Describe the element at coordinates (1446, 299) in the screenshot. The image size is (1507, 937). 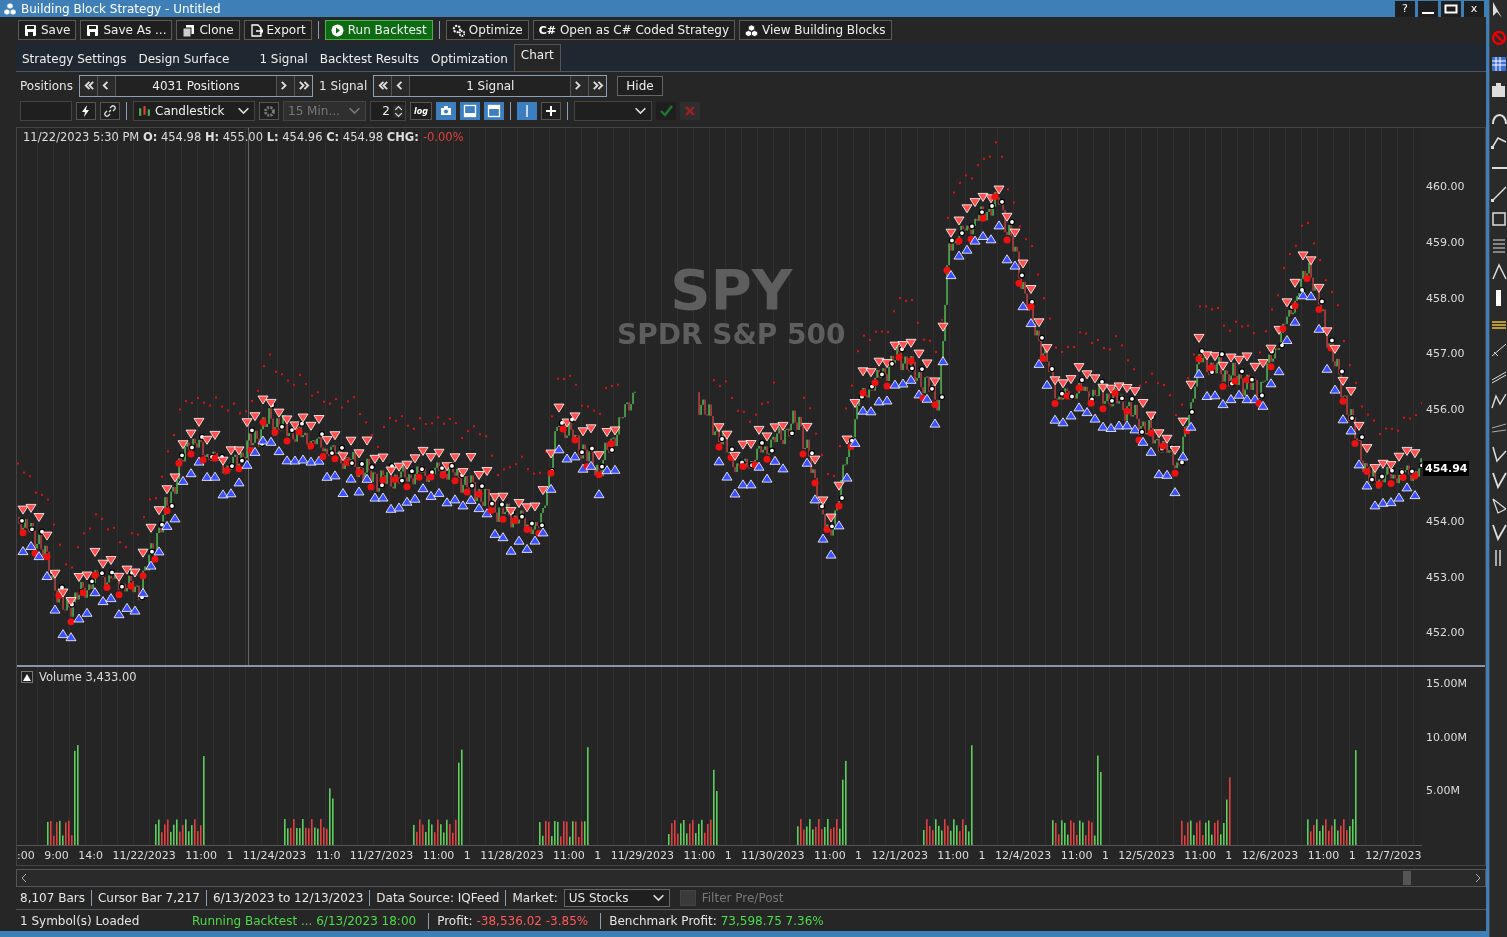
I see `price-axis-label: 458.00` at that location.